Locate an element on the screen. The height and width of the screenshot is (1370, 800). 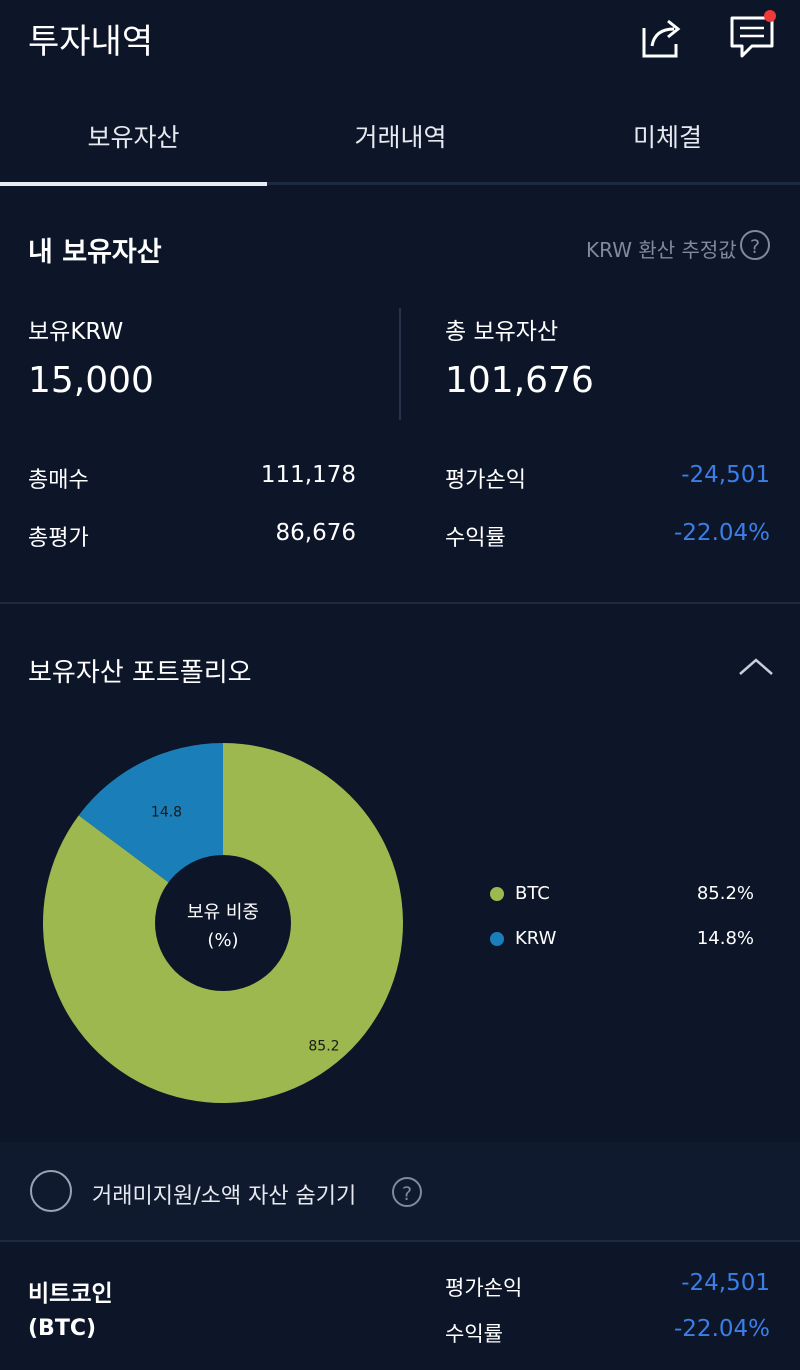
return-rate-label: 수익률 is located at coordinates (475, 538).